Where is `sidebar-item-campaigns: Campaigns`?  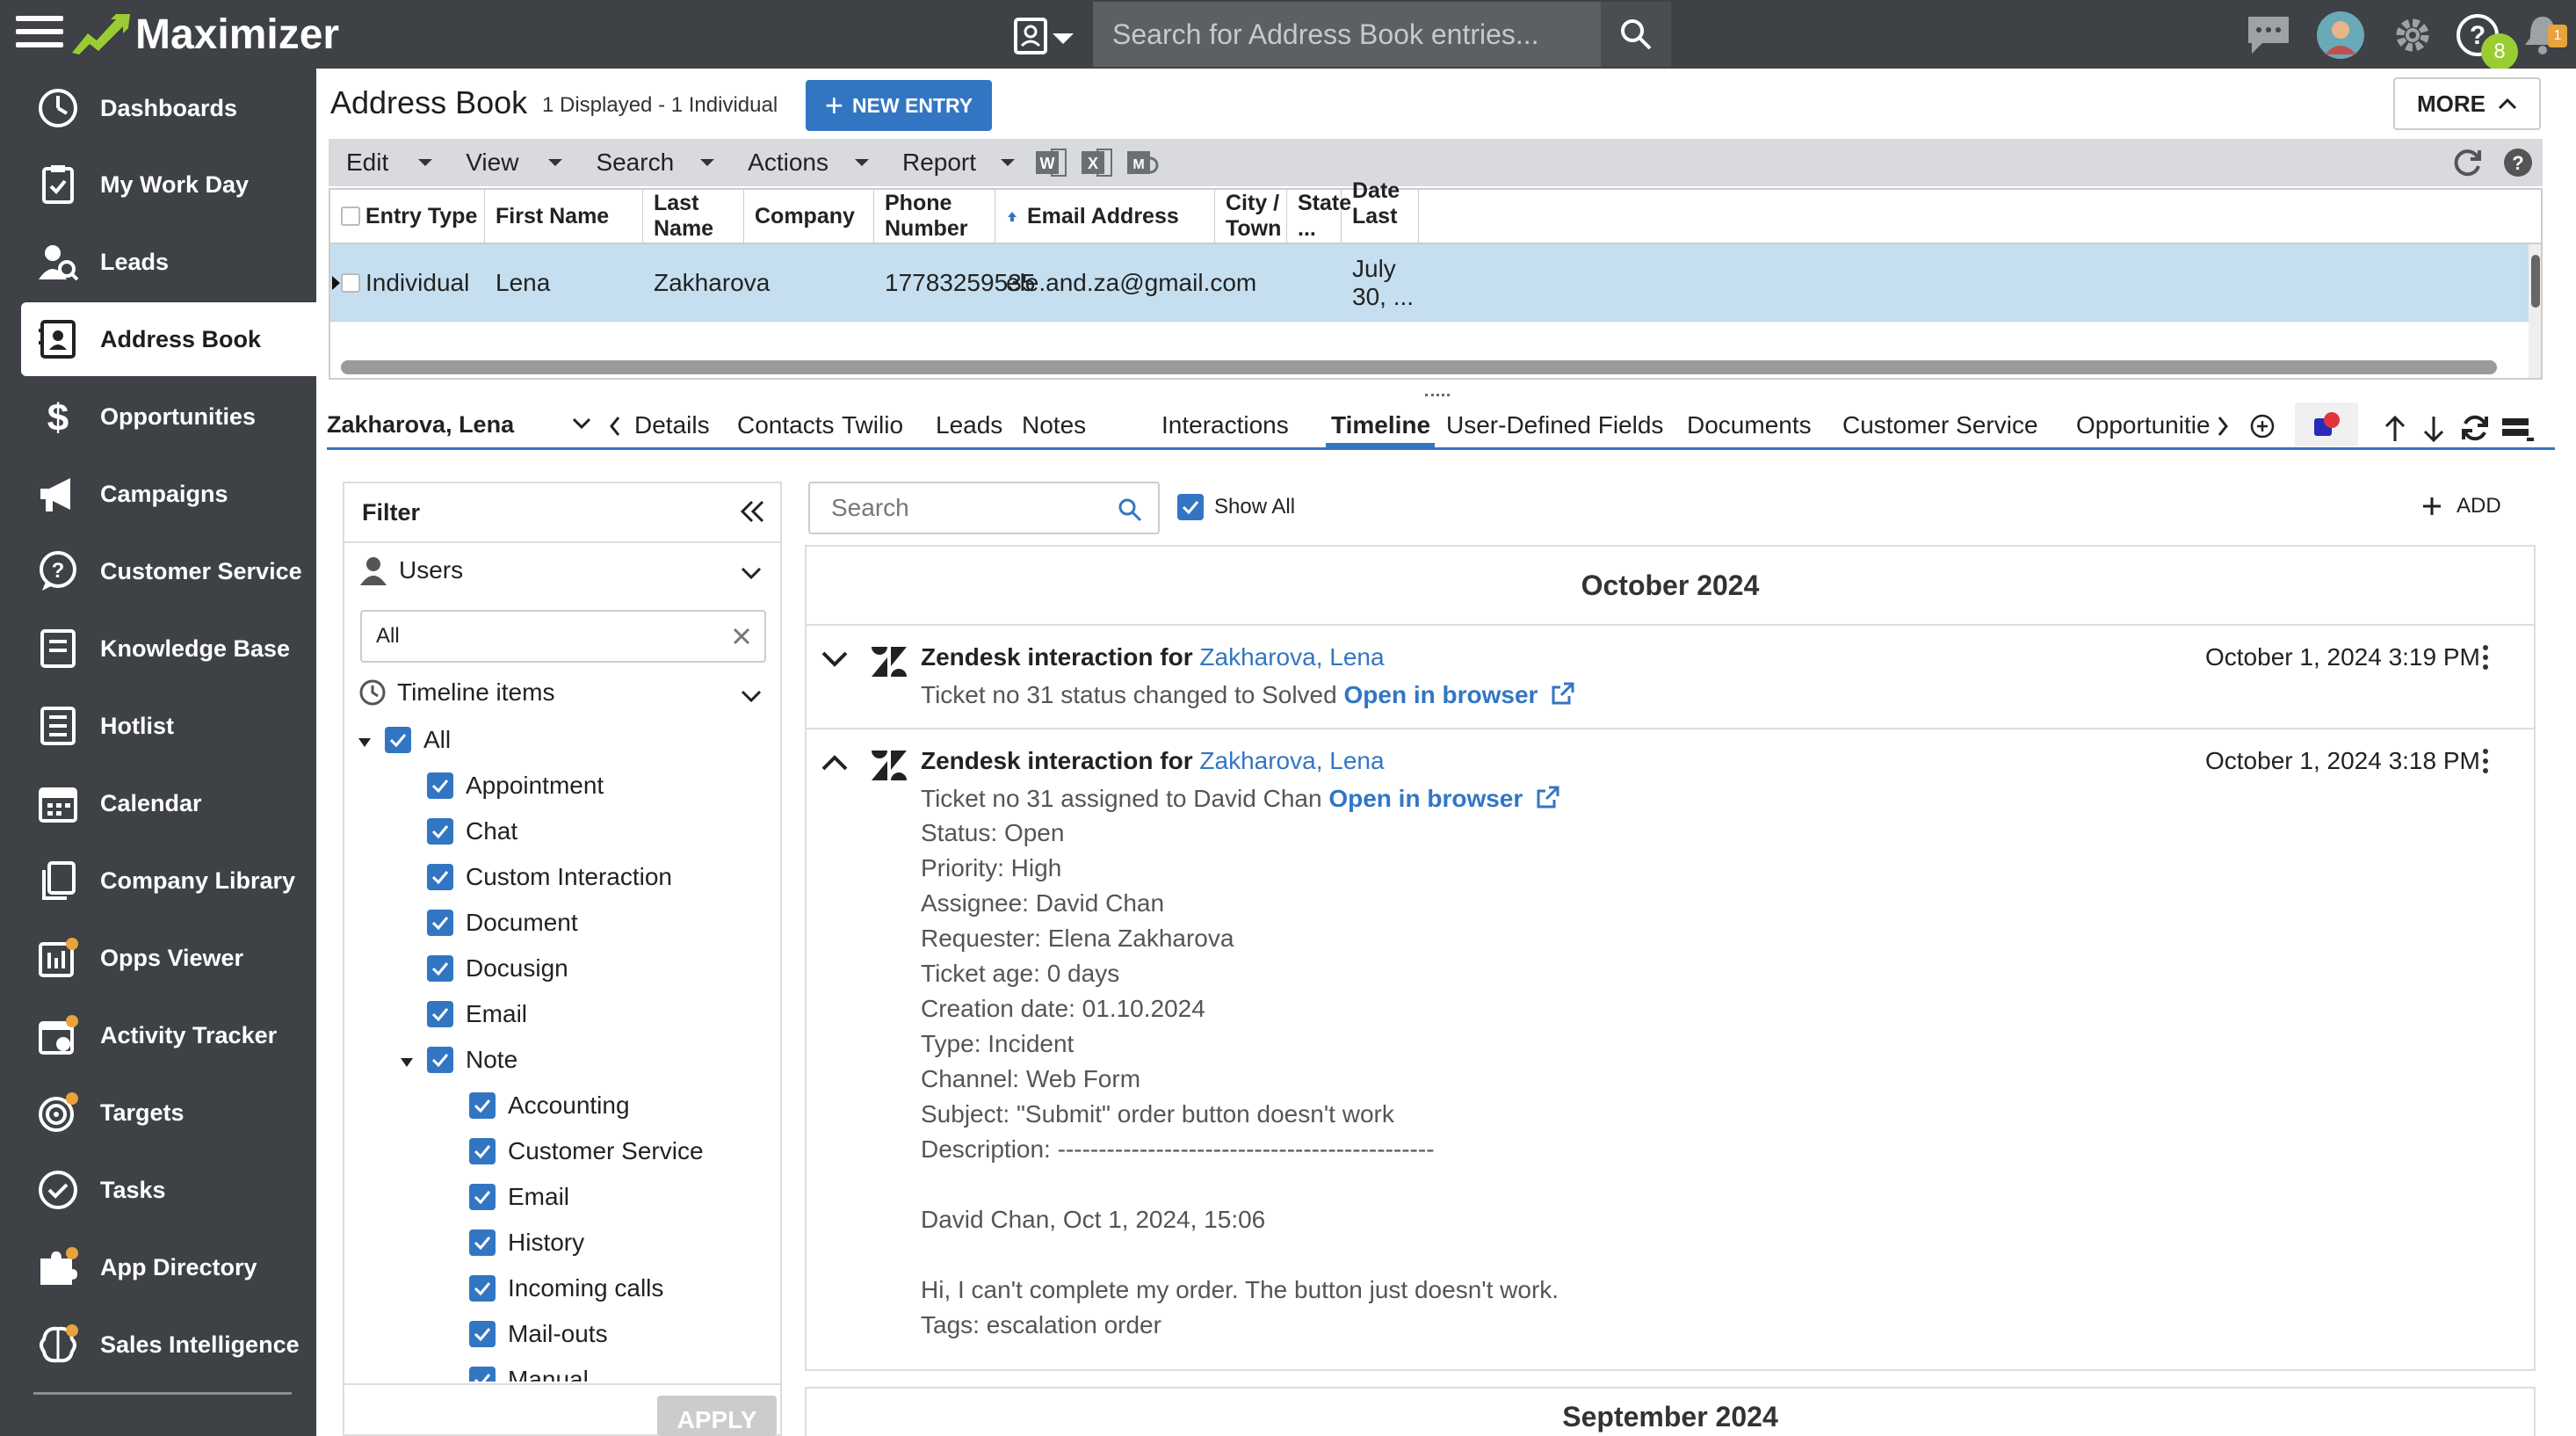 sidebar-item-campaigns: Campaigns is located at coordinates (158, 494).